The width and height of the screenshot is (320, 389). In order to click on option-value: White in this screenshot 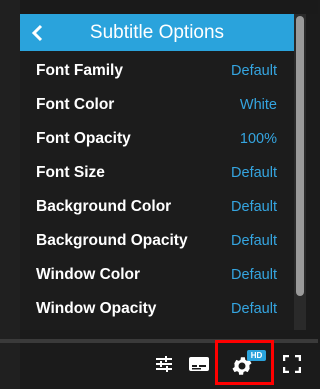, I will do `click(258, 105)`.